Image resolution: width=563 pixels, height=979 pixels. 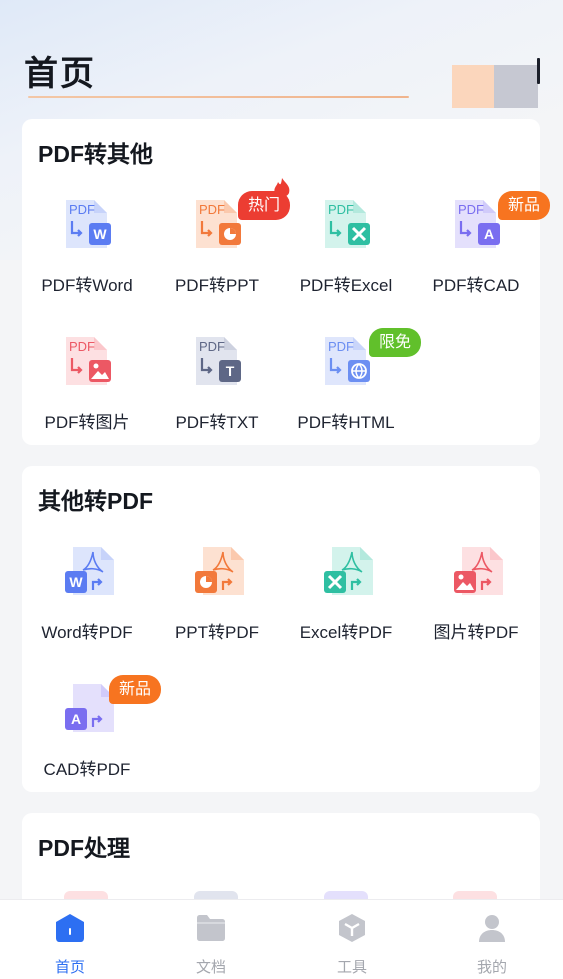 What do you see at coordinates (473, 86) in the screenshot?
I see `avatar` at bounding box center [473, 86].